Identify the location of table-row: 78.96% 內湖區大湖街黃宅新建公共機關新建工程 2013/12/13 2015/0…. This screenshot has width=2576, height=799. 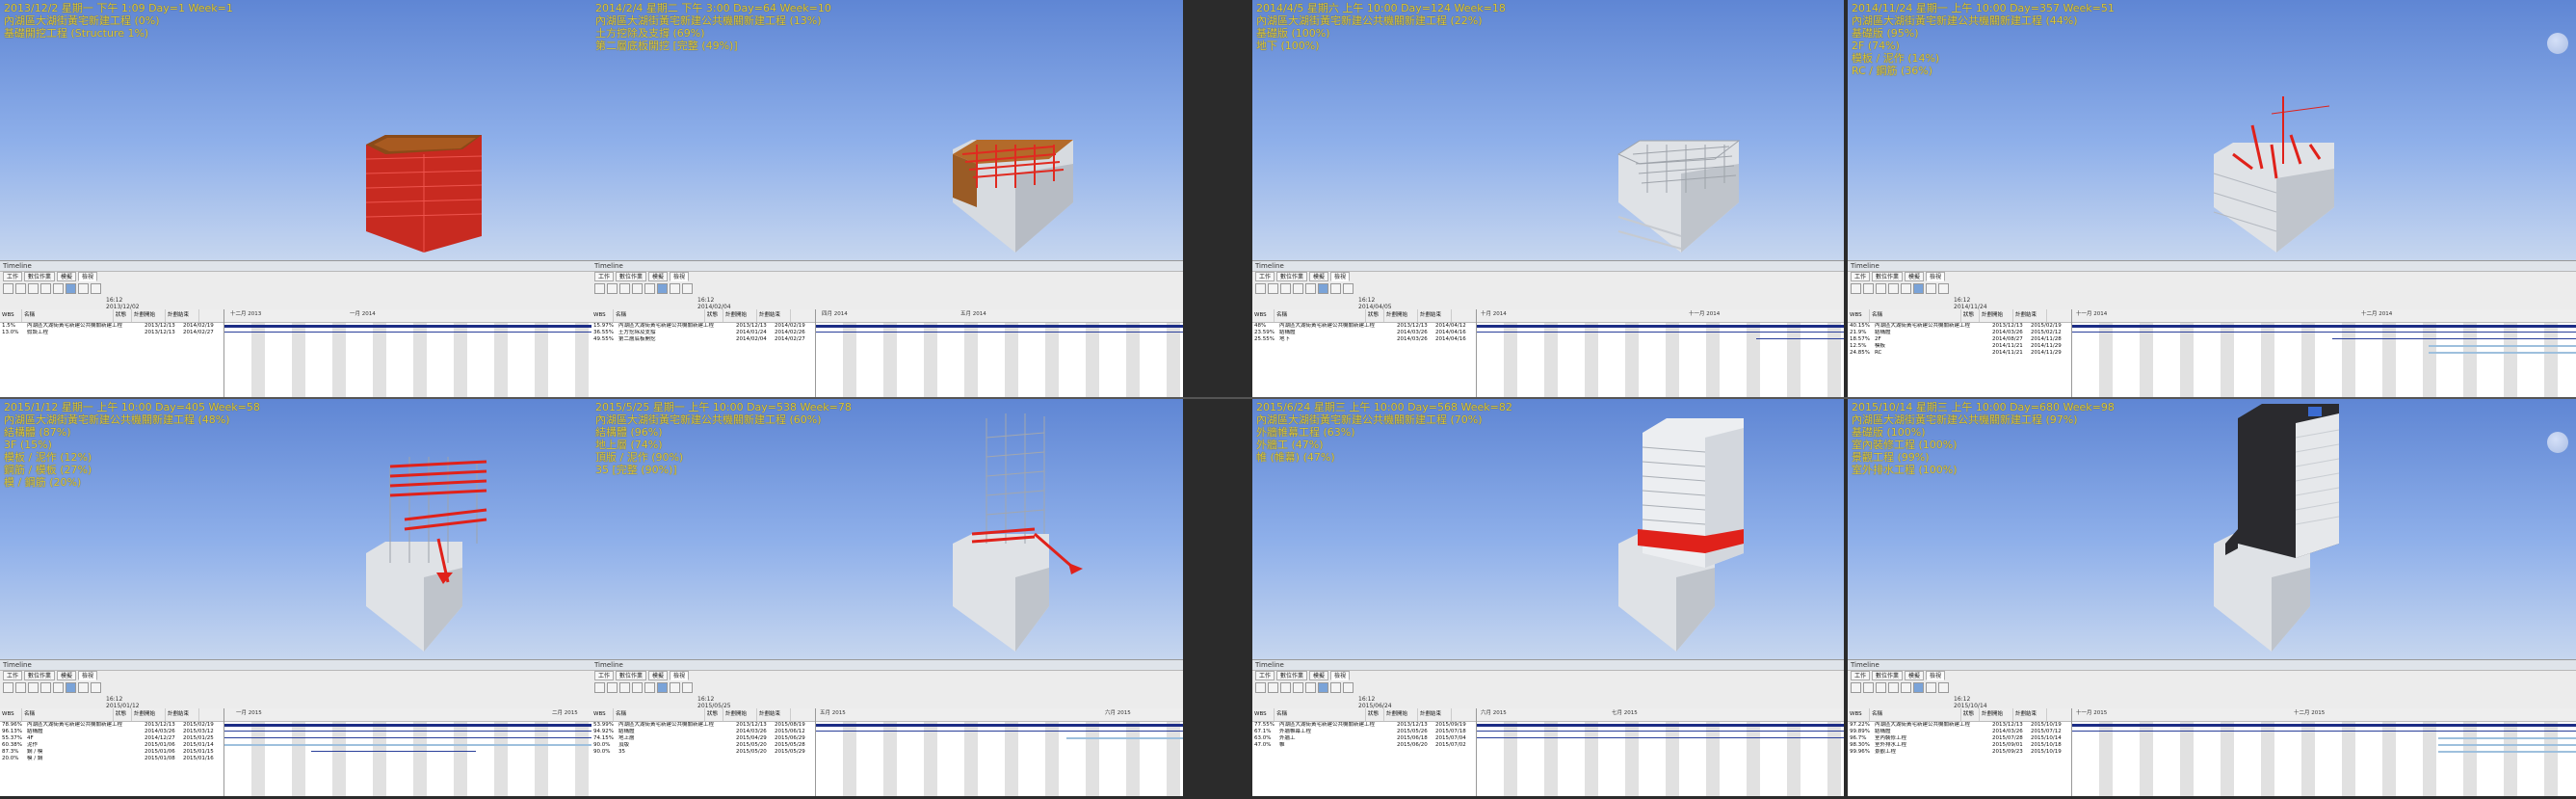
(112, 725).